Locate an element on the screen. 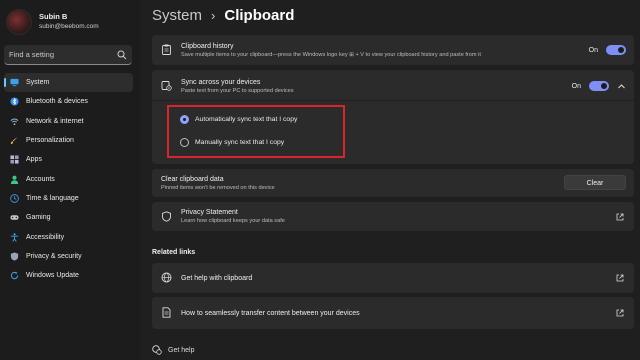 This screenshot has height=360, width=640. sidebar-item-accessibility: Accessibility is located at coordinates (68, 236).